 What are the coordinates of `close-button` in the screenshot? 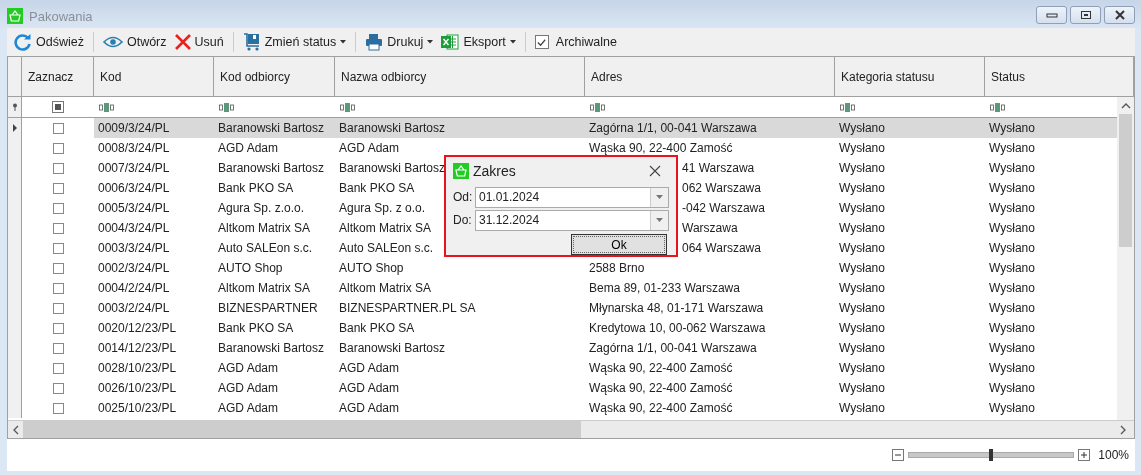 It's located at (1119, 15).